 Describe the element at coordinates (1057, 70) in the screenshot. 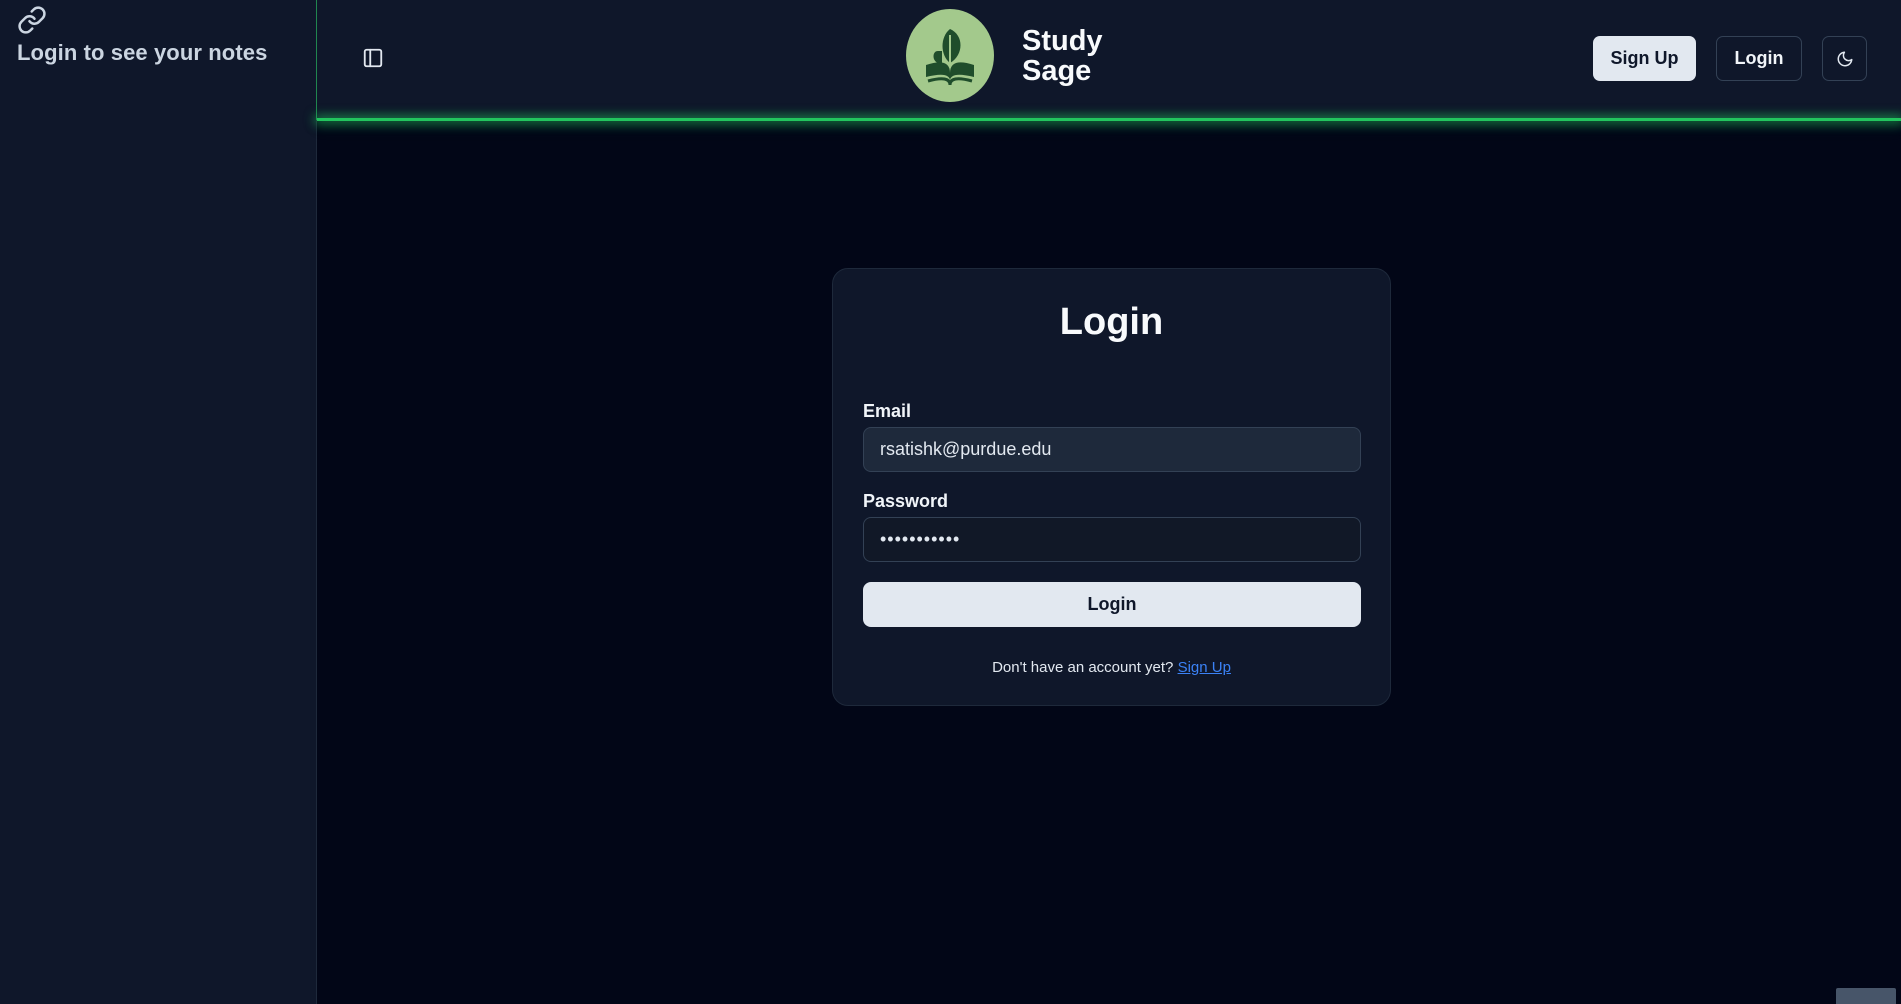

I see `brand-name-line2: Sage` at that location.